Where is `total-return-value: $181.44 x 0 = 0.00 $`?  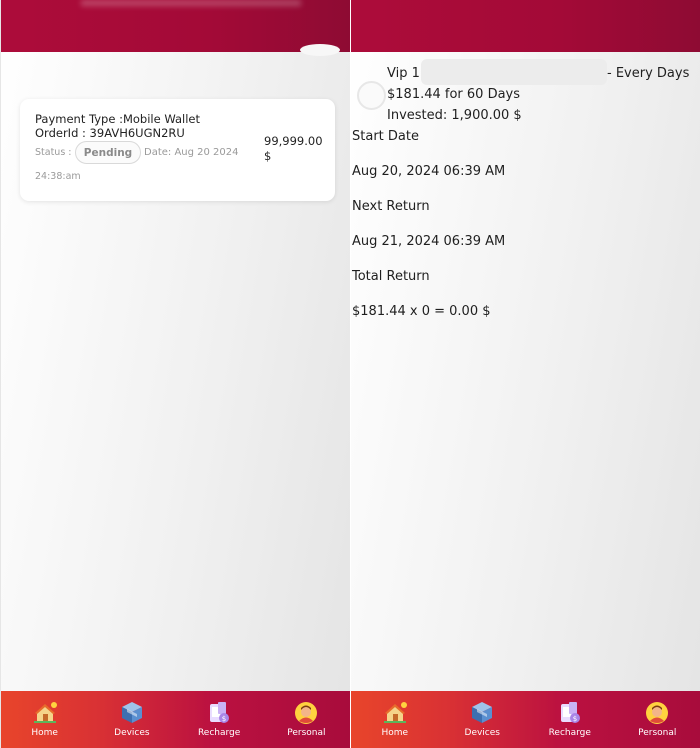 total-return-value: $181.44 x 0 = 0.00 $ is located at coordinates (421, 311).